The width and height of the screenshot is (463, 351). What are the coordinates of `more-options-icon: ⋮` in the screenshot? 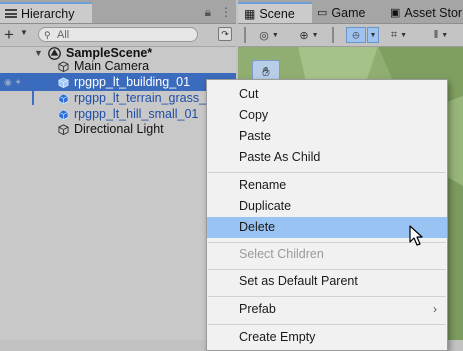 It's located at (226, 12).